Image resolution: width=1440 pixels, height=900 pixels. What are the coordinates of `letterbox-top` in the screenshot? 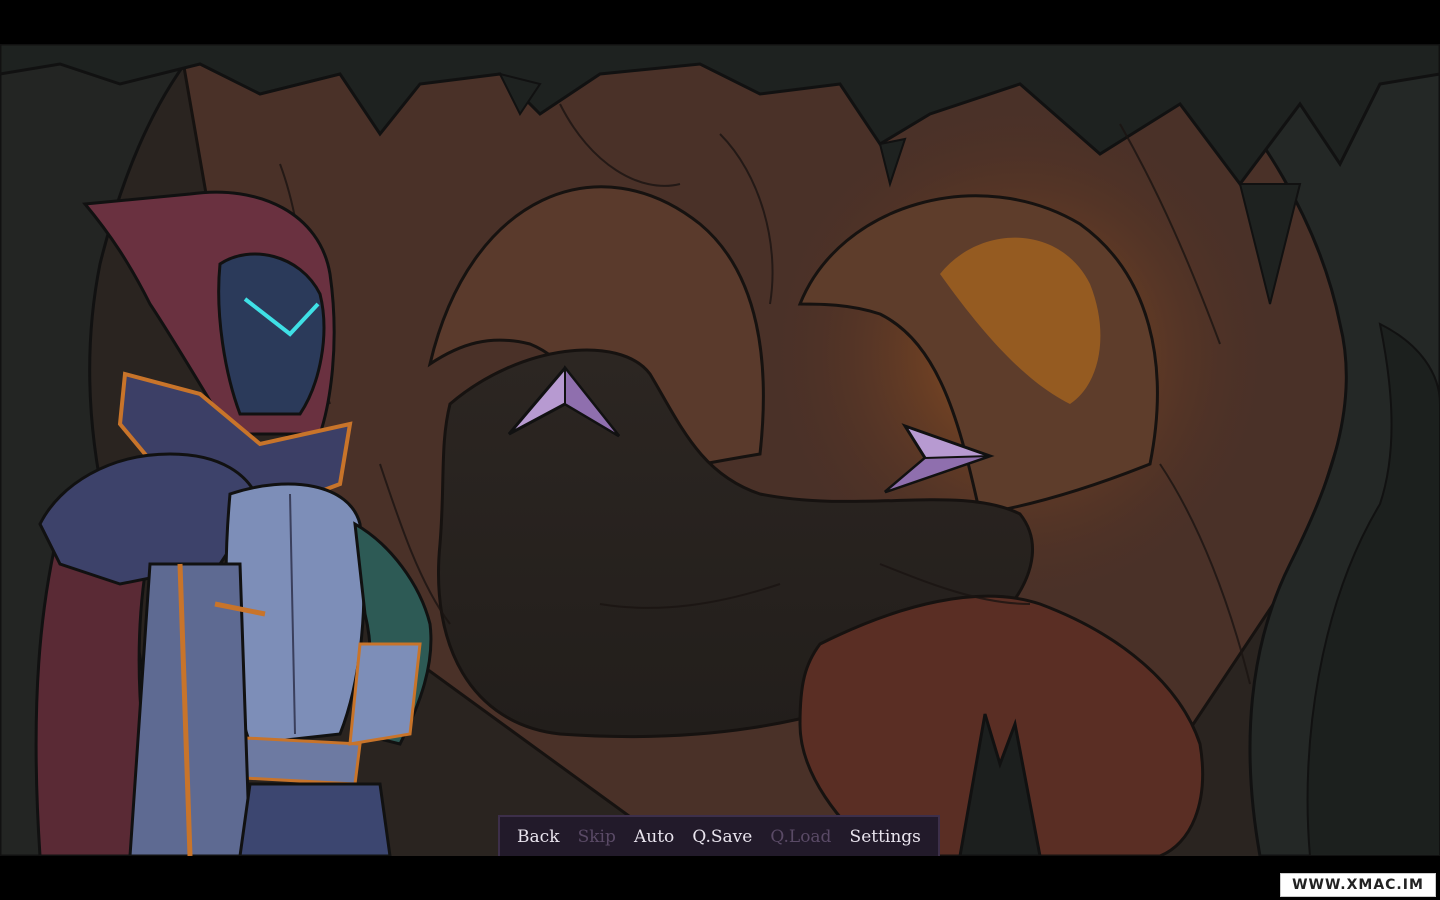 It's located at (720, 22).